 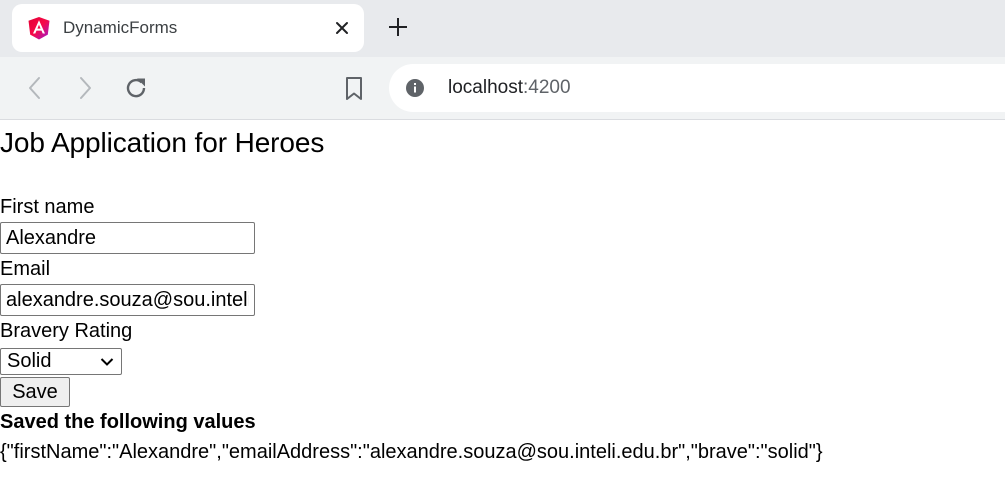 I want to click on page-title: Job Application for Heroes, so click(x=162, y=142).